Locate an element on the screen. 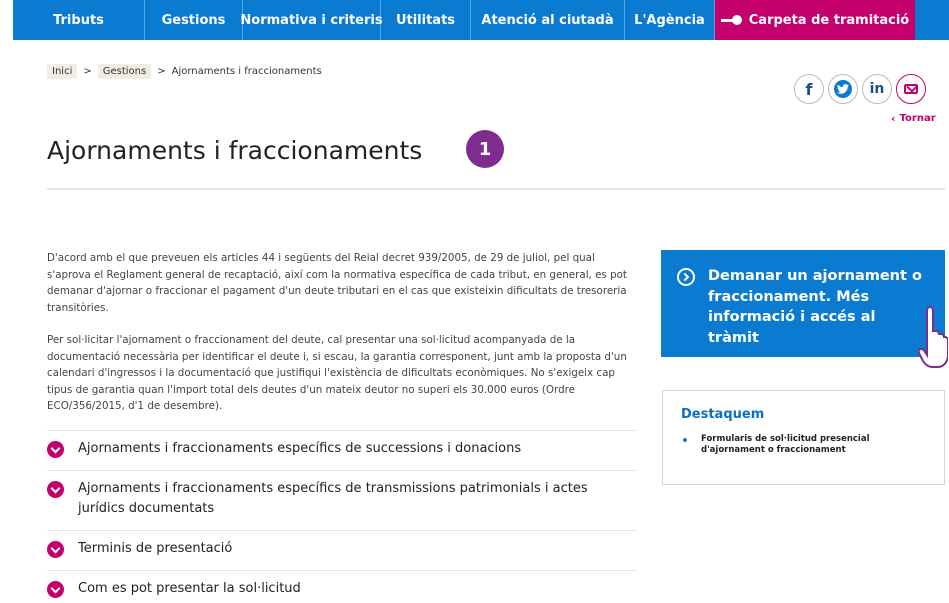 The image size is (949, 603). twitter-bird-glyph is located at coordinates (843, 89).